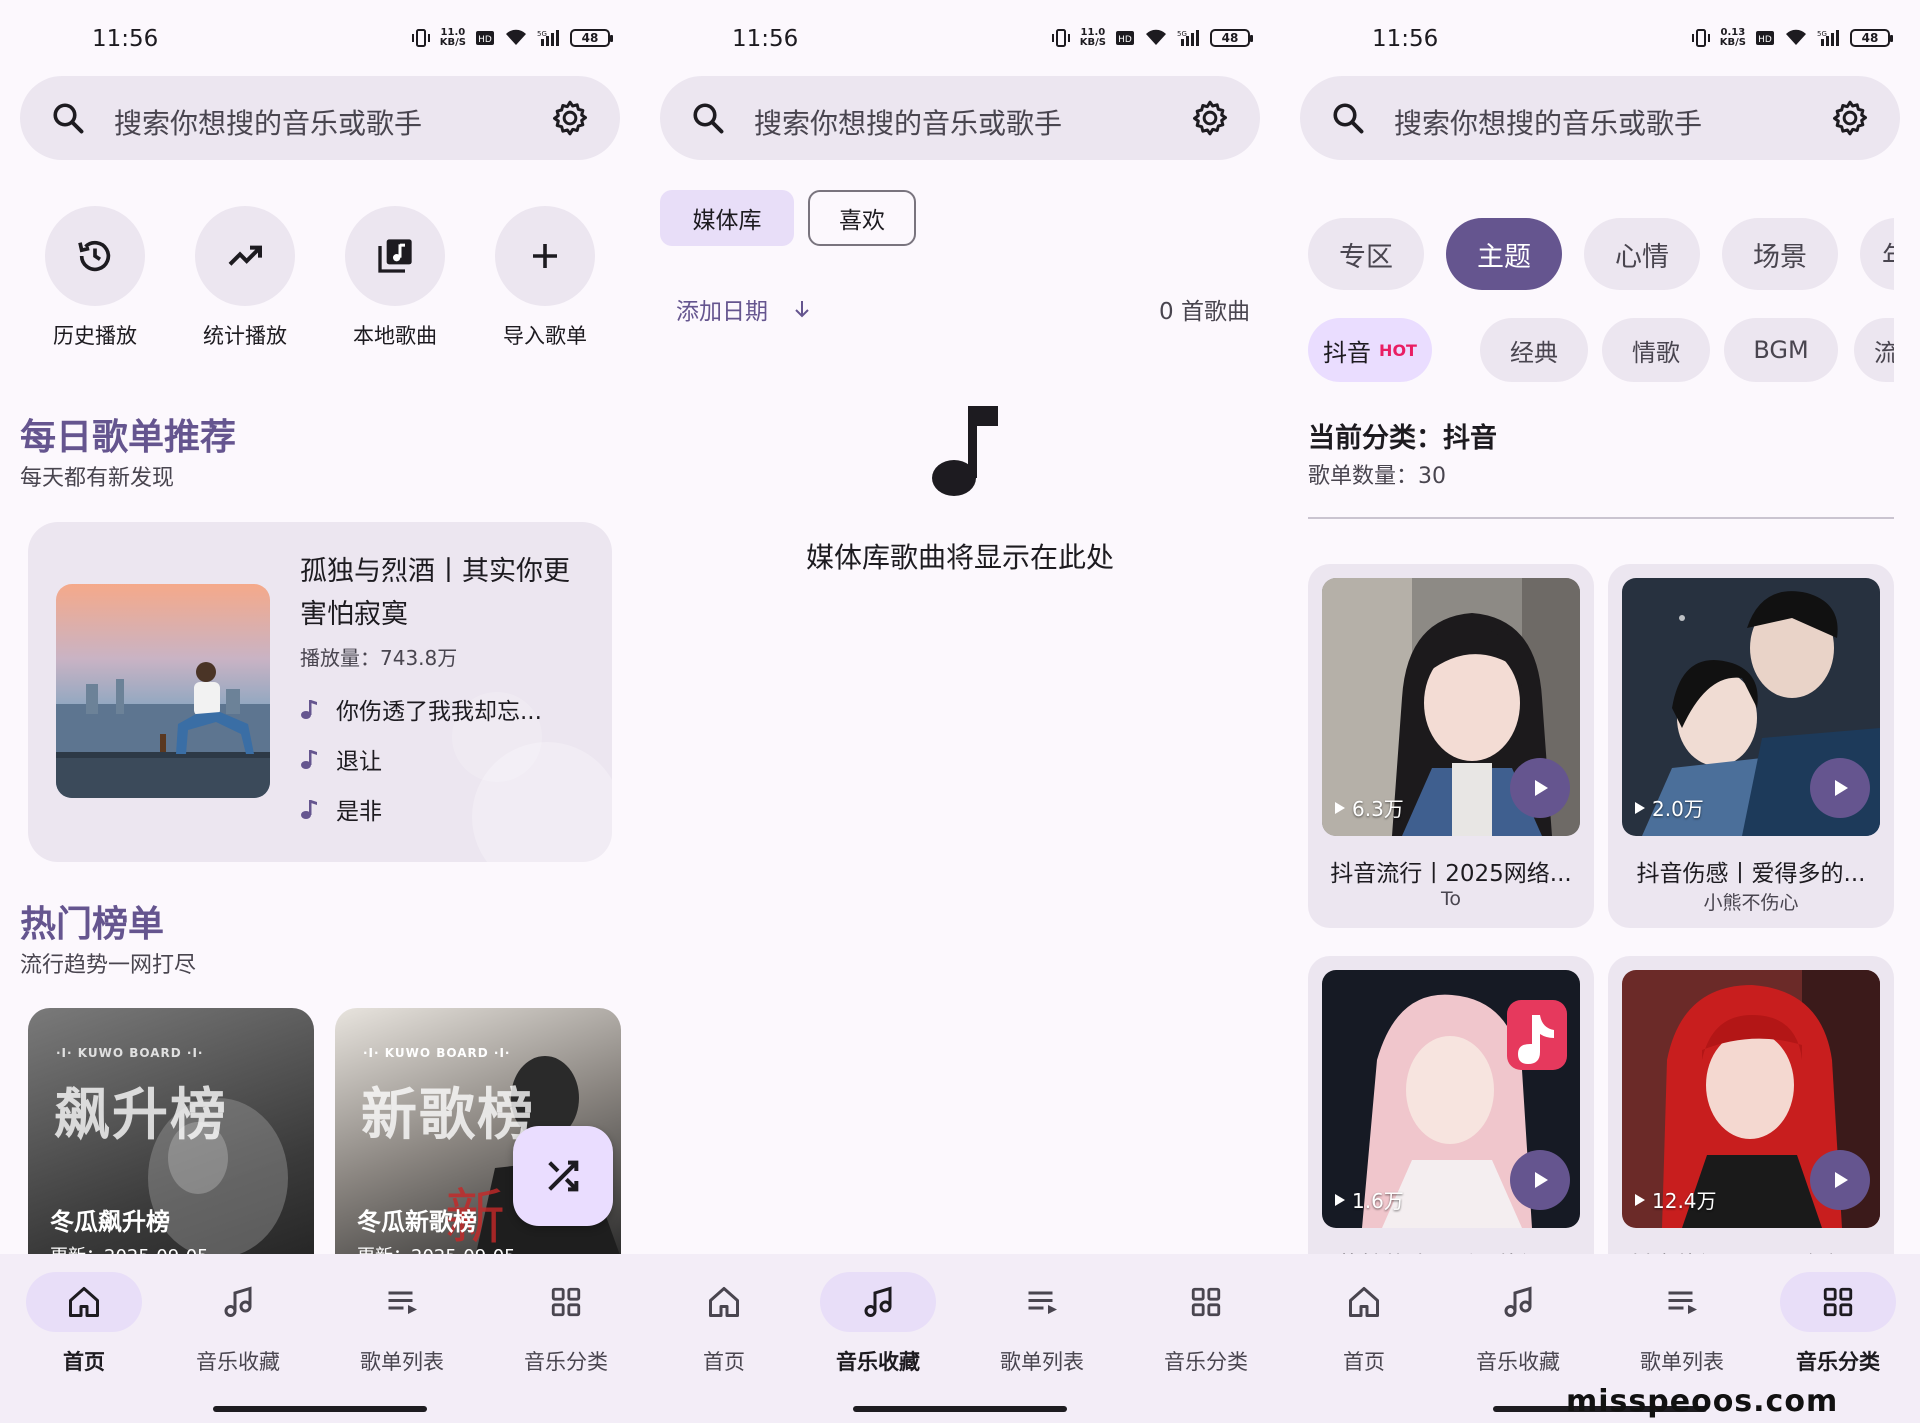 Image resolution: width=1920 pixels, height=1423 pixels. What do you see at coordinates (1702, 1401) in the screenshot?
I see `watermark: misspeoos.com` at bounding box center [1702, 1401].